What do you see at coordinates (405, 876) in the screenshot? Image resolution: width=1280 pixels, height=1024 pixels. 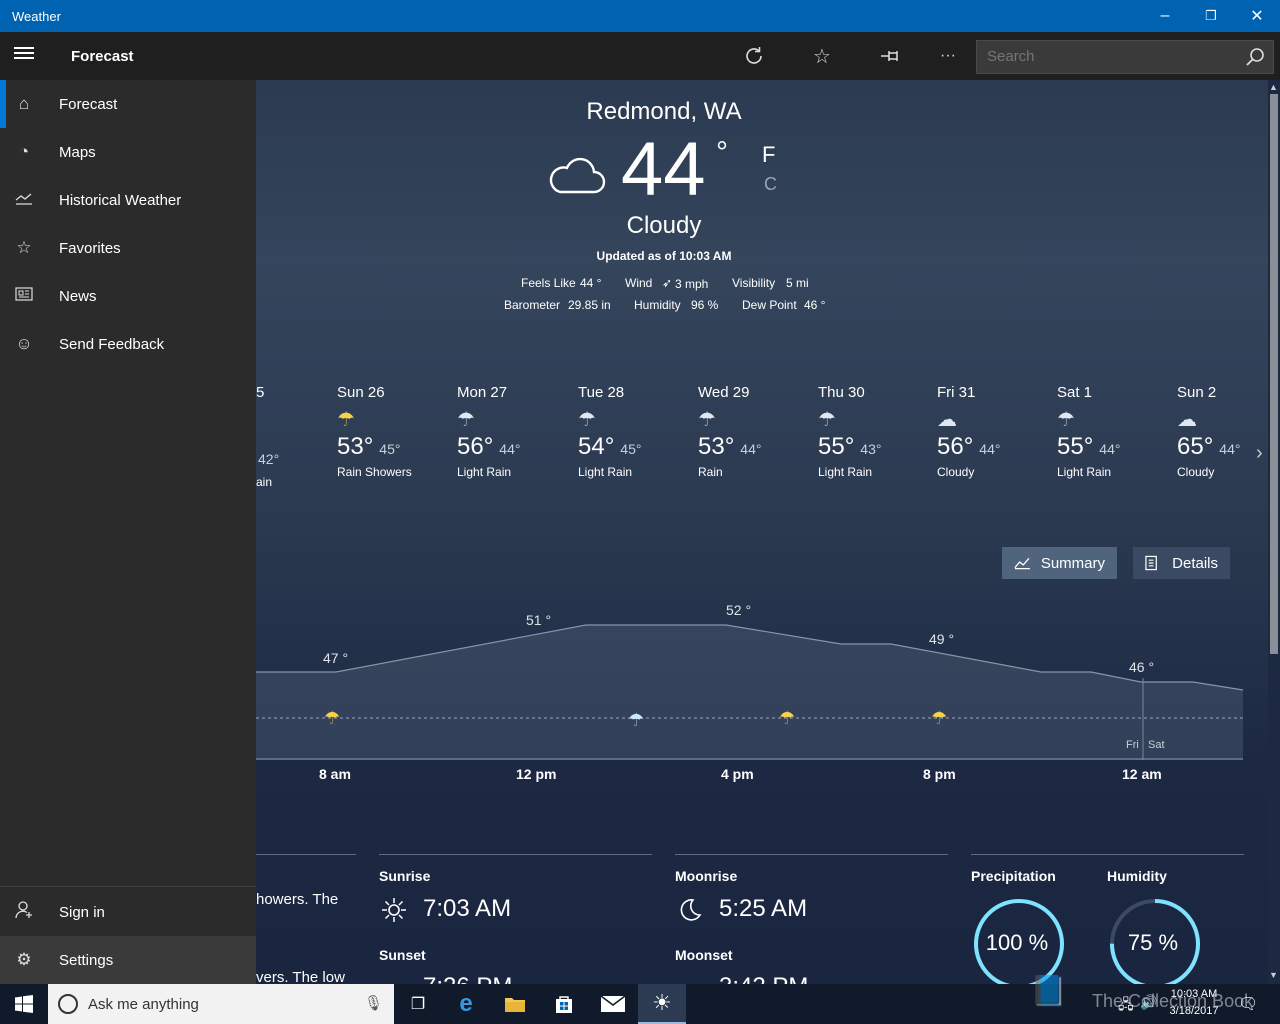 I see `sunrise-label: Sunrise` at bounding box center [405, 876].